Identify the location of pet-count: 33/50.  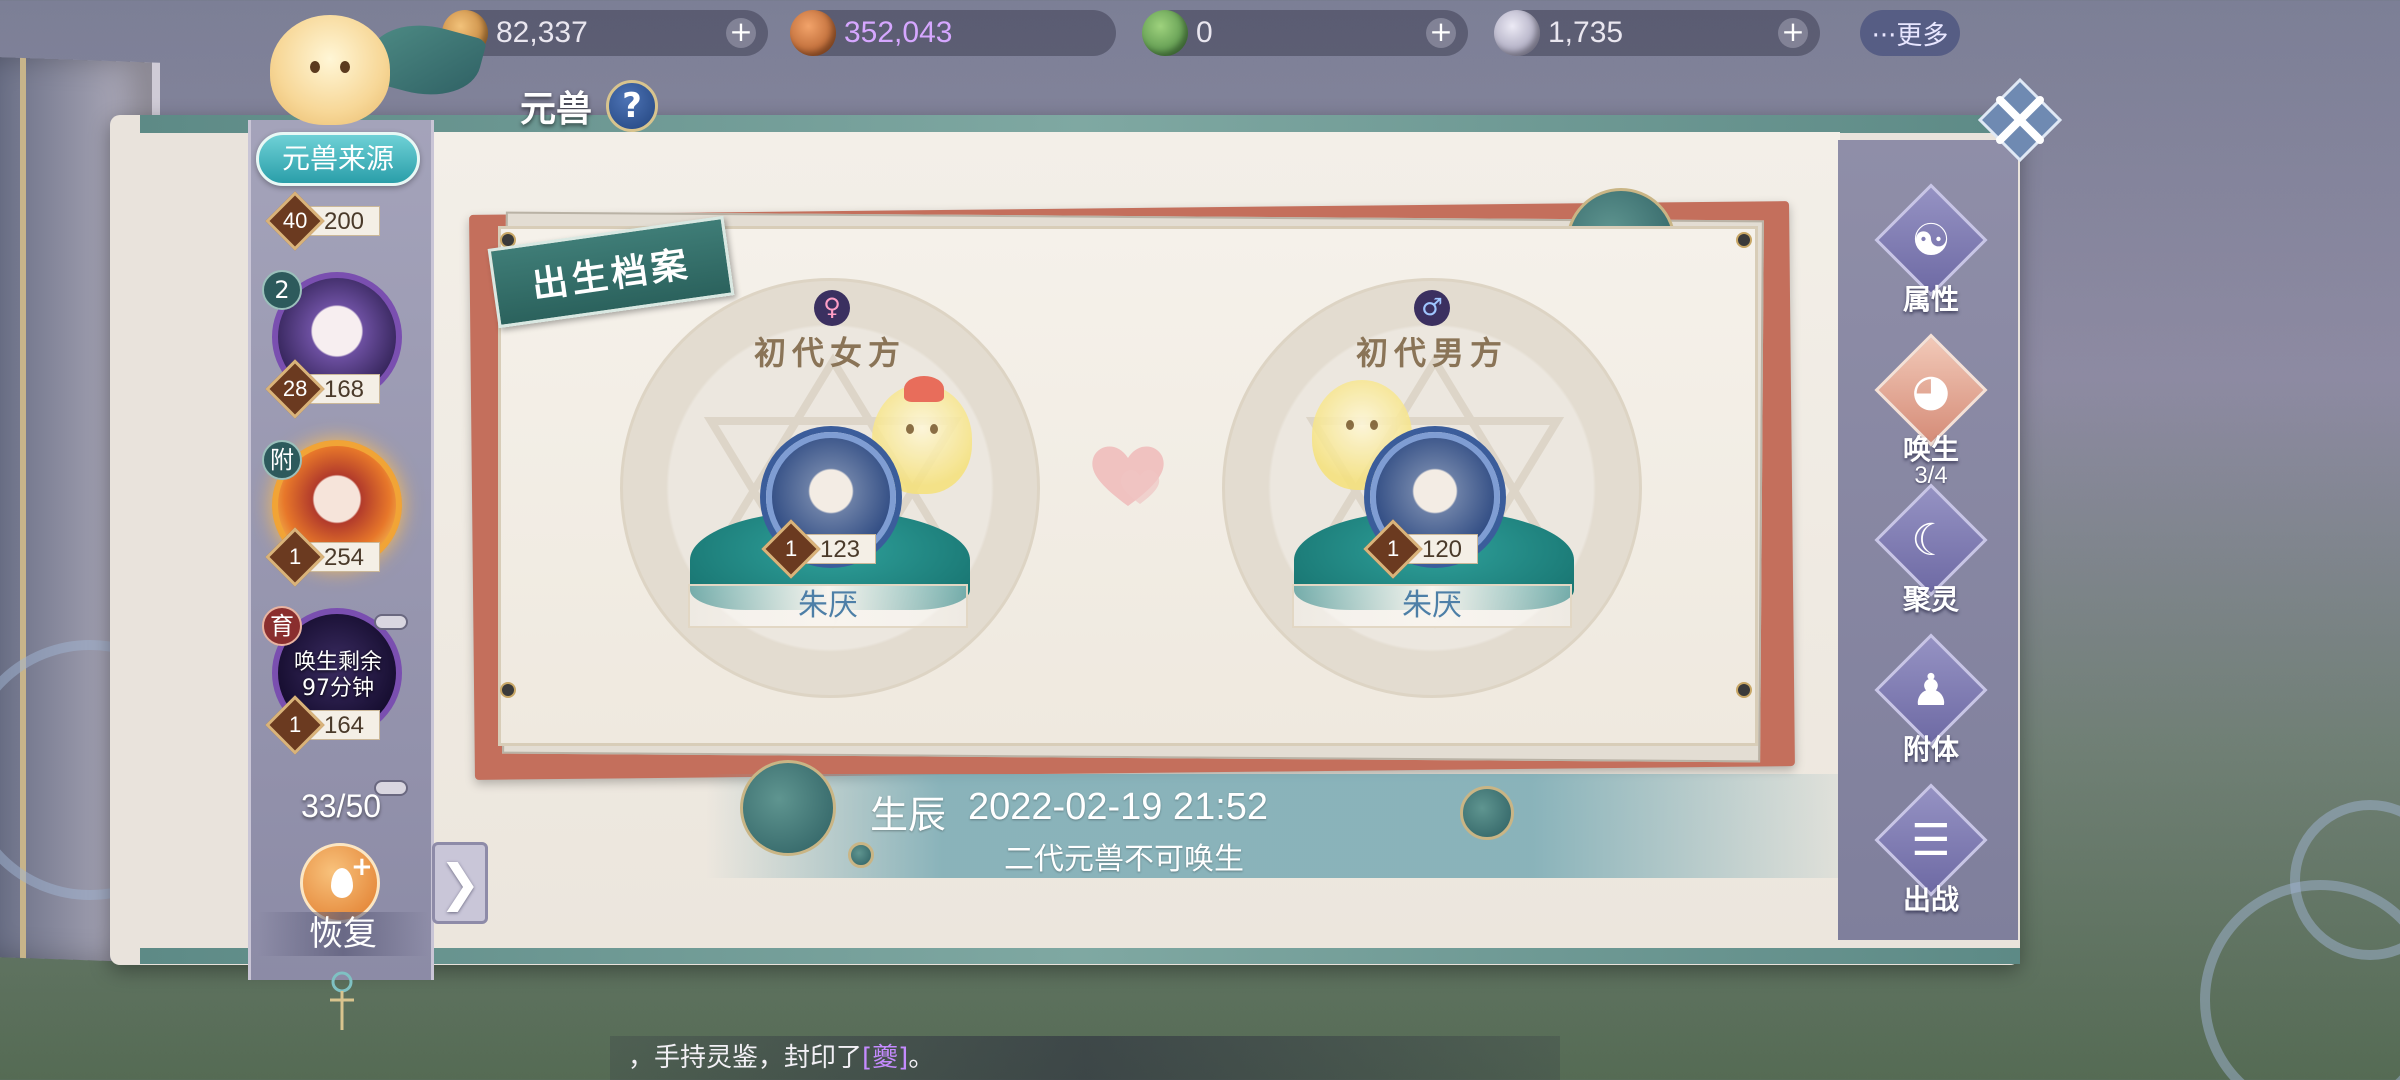
(341, 806).